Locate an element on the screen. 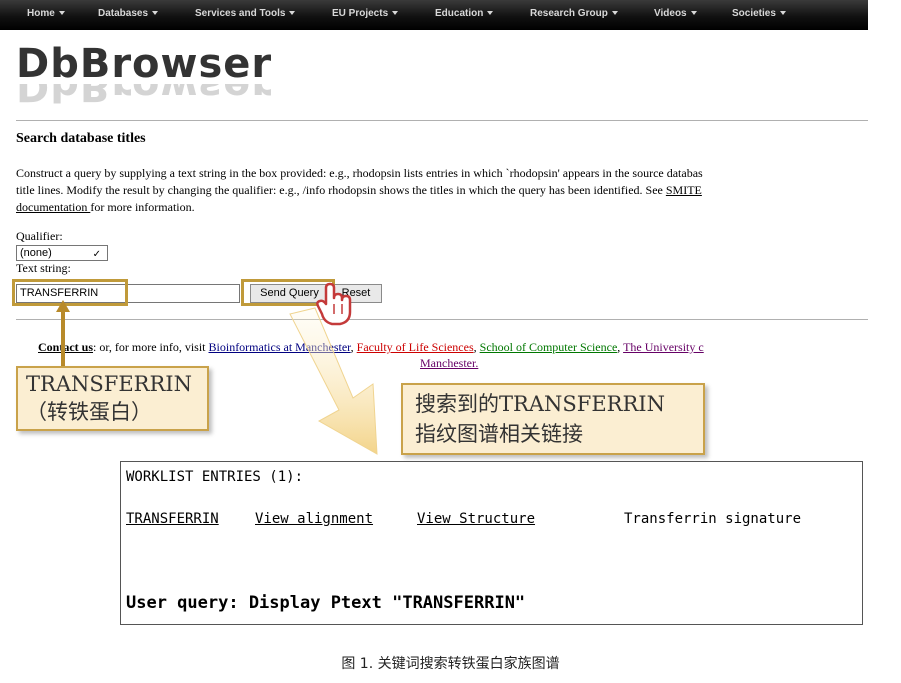 The image size is (901, 683). nav-item-home: Home is located at coordinates (46, 13).